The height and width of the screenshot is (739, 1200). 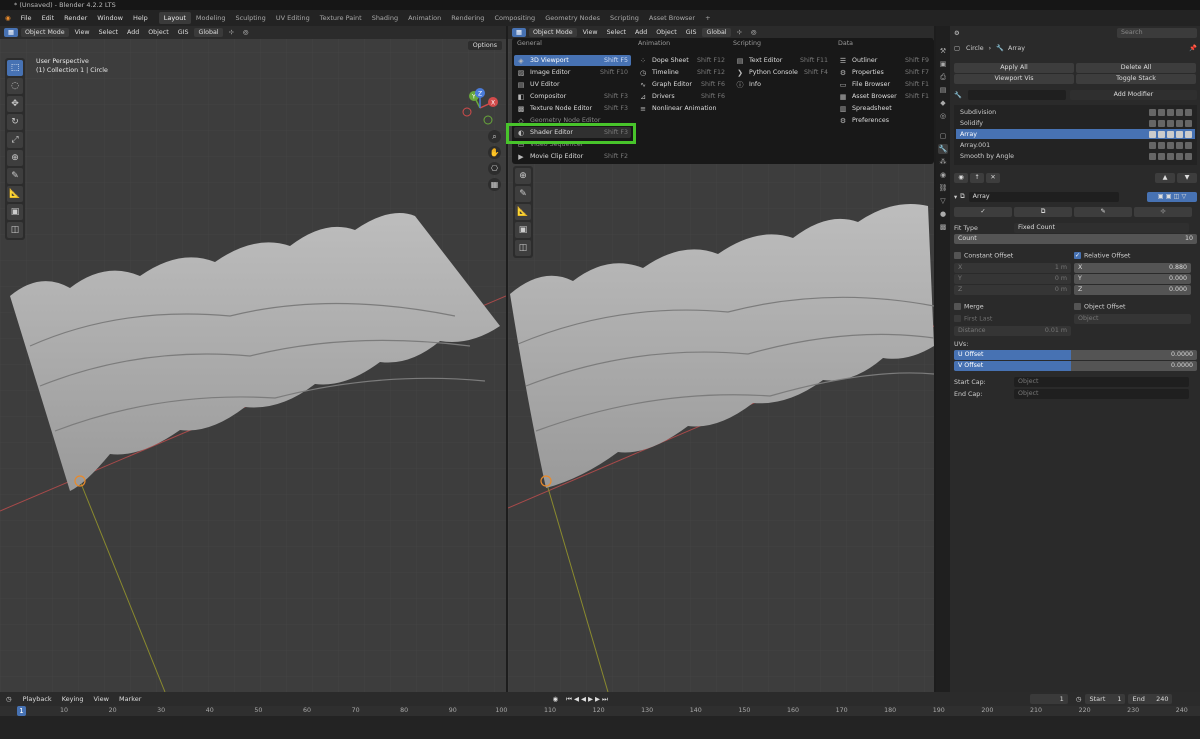 I want to click on snap-icon: ⊹, so click(x=231, y=32).